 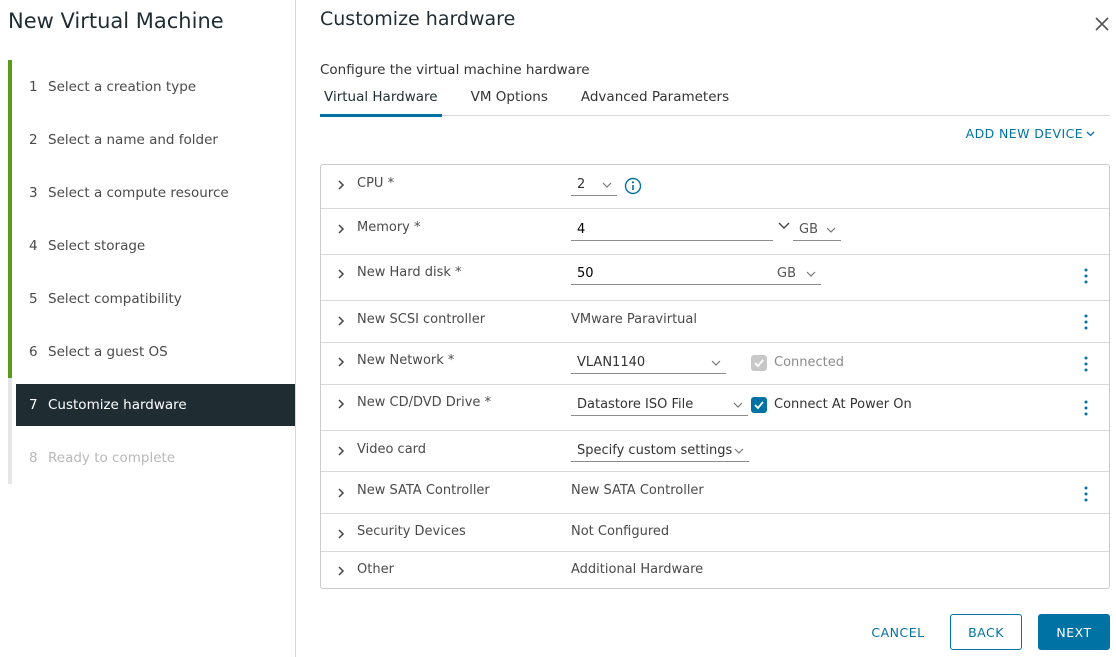 I want to click on hw-row-hard-disk: New Hard disk * 50 GB, so click(x=715, y=278).